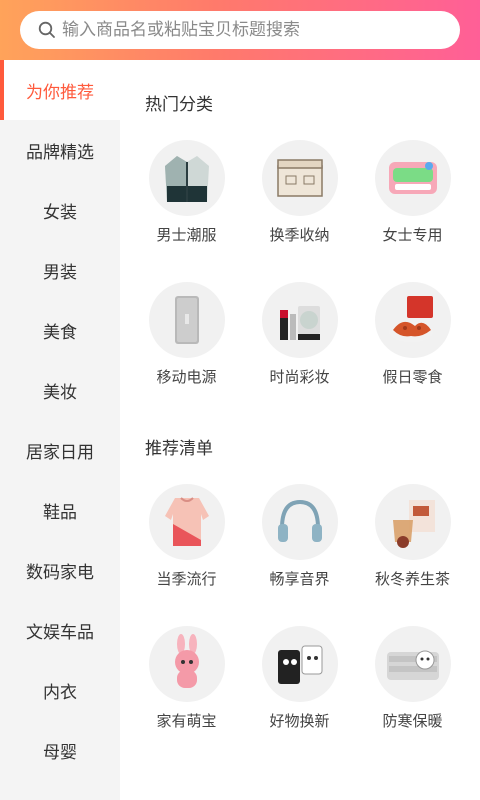  What do you see at coordinates (186, 522) in the screenshot?
I see `sweater-icon` at bounding box center [186, 522].